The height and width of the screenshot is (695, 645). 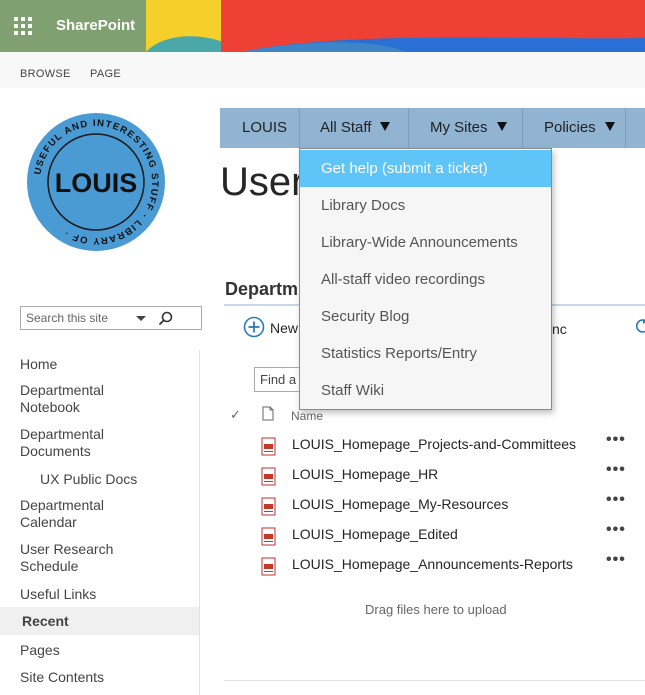 I want to click on menu-item-library-wide-announcements: Library-Wide Announcements, so click(x=425, y=242).